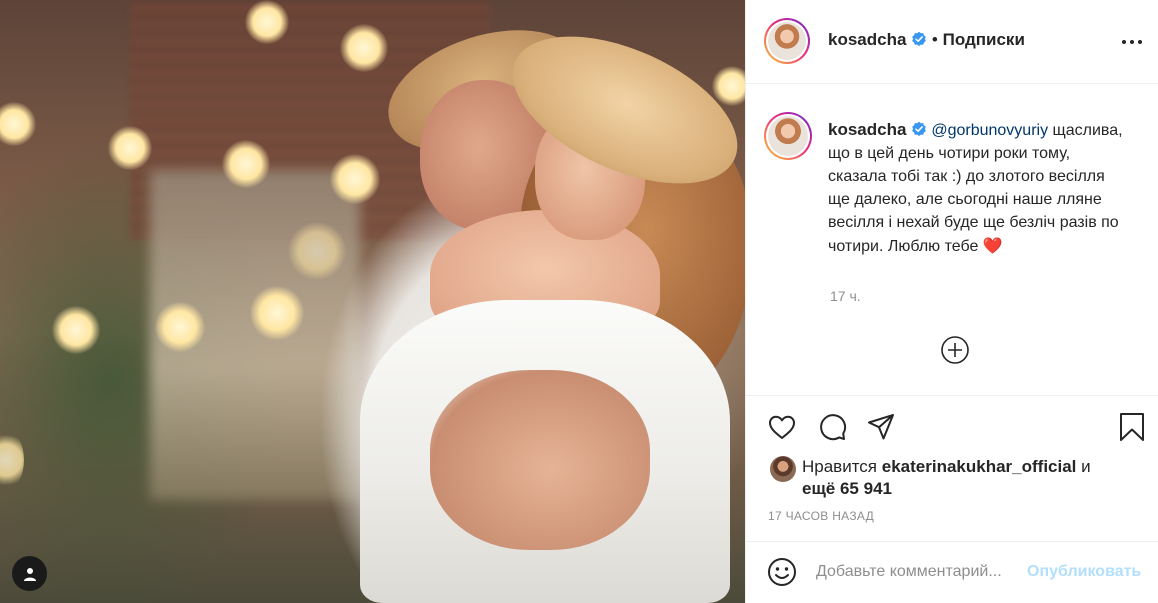 This screenshot has width=1158, height=603. Describe the element at coordinates (832, 427) in the screenshot. I see `comment-icon` at that location.